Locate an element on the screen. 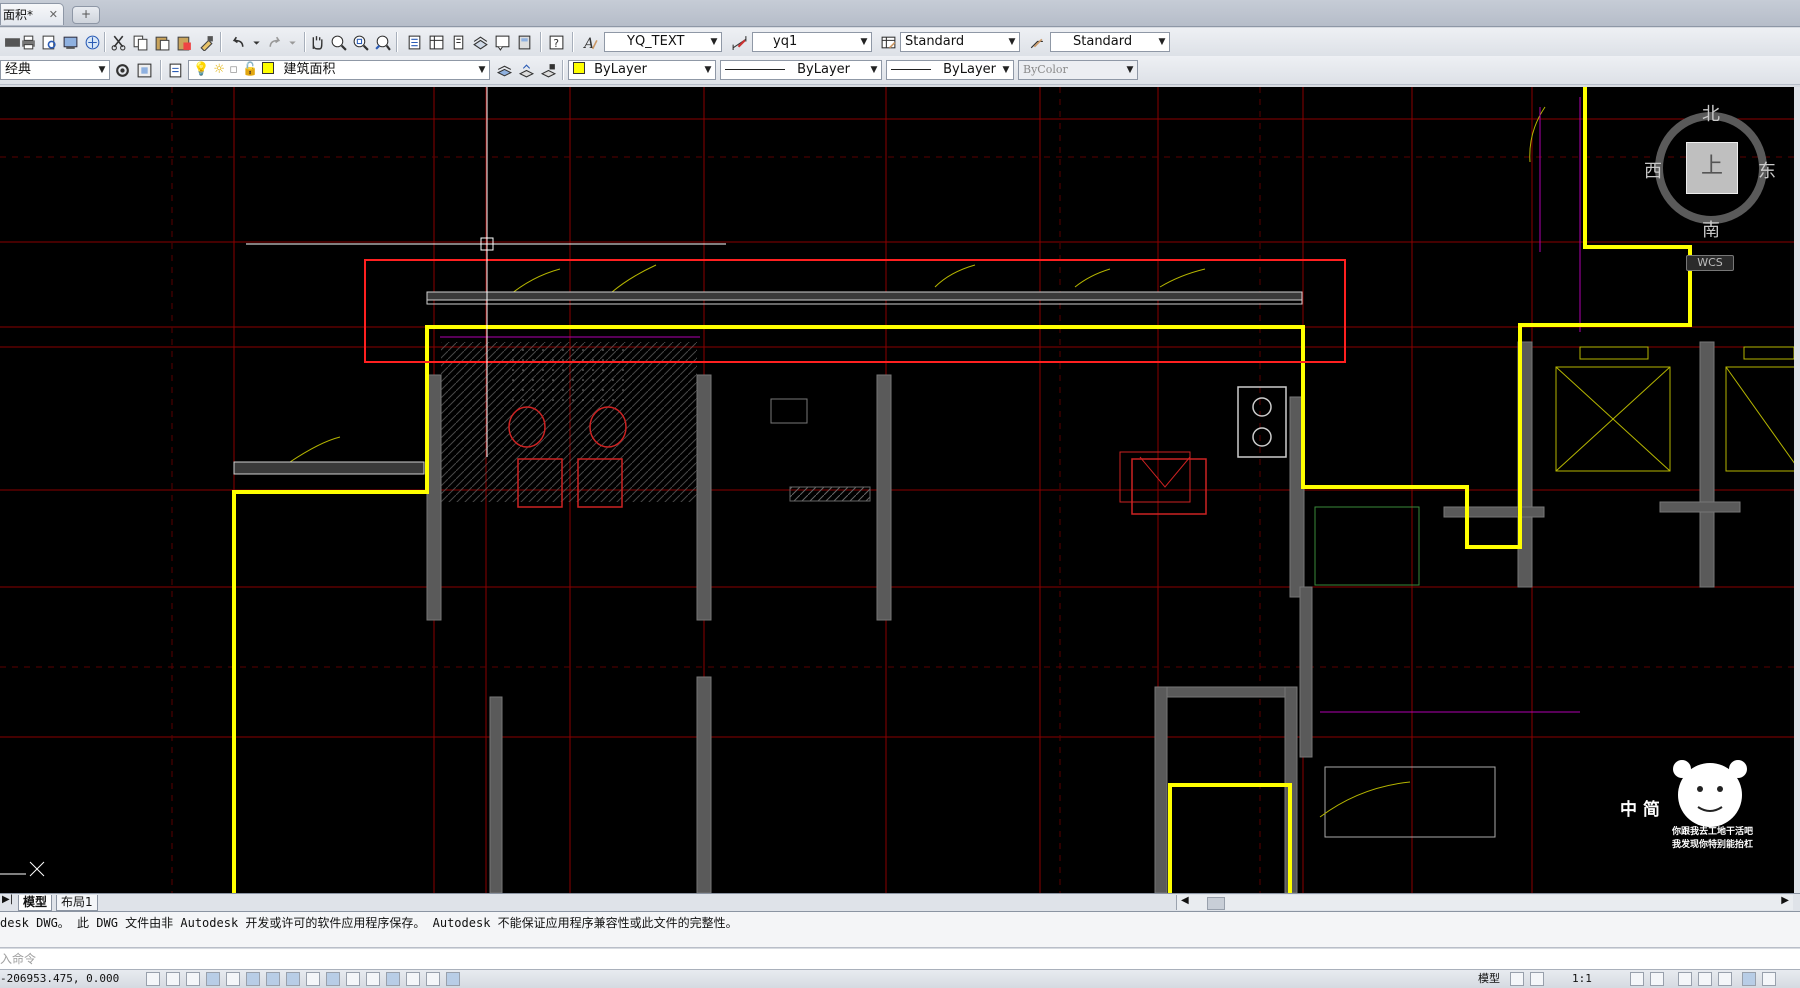 Image resolution: width=1800 pixels, height=988 pixels. print-preview-icon is located at coordinates (49, 42).